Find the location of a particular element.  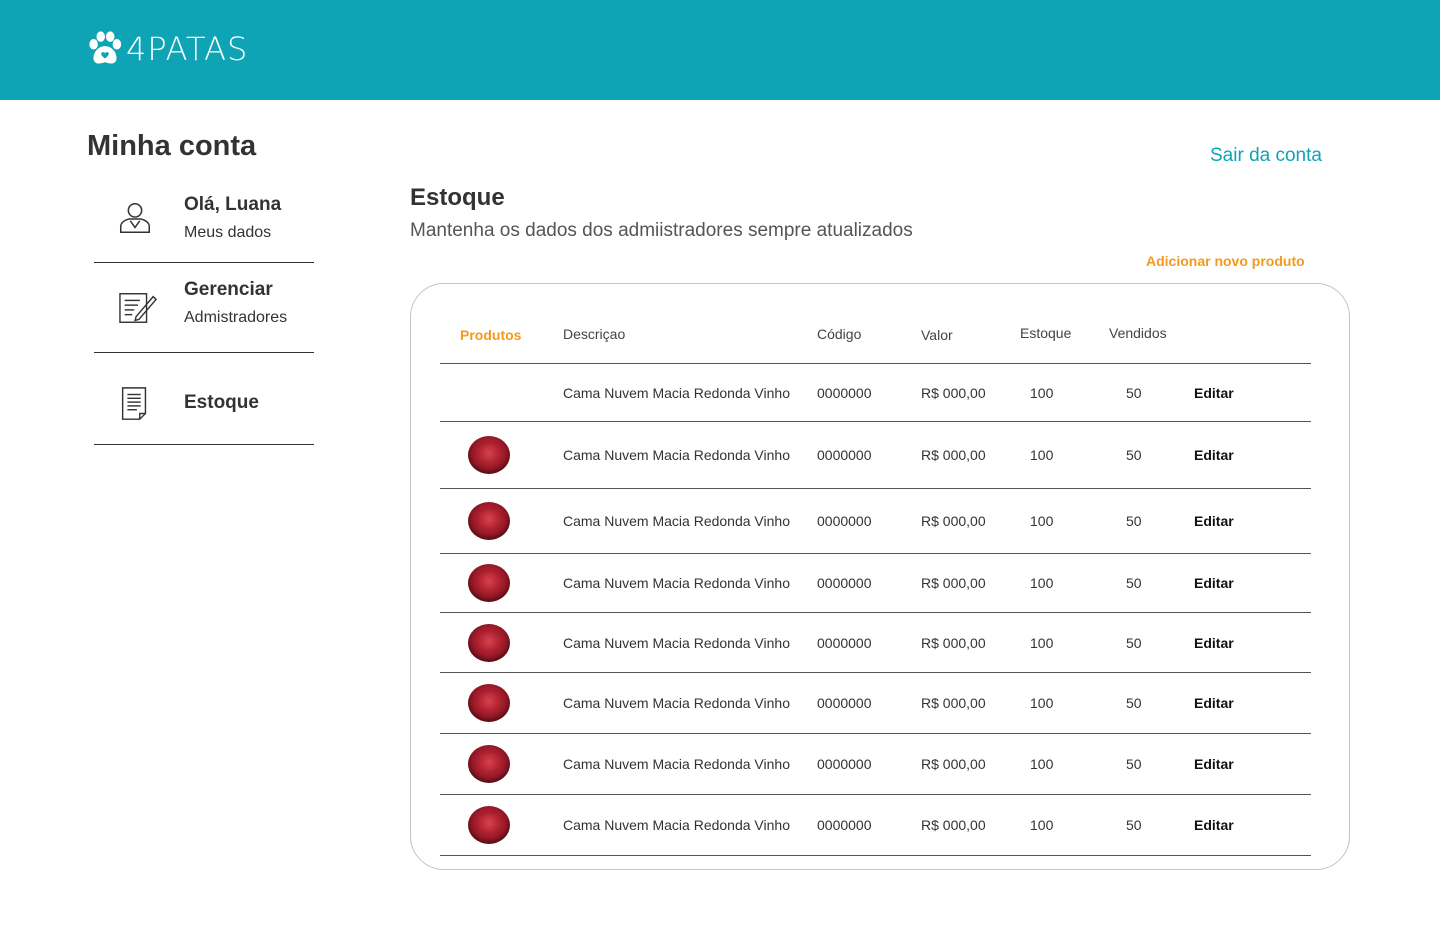

sidebar-item-admins: Gerenciar Admistradores is located at coordinates (204, 308).